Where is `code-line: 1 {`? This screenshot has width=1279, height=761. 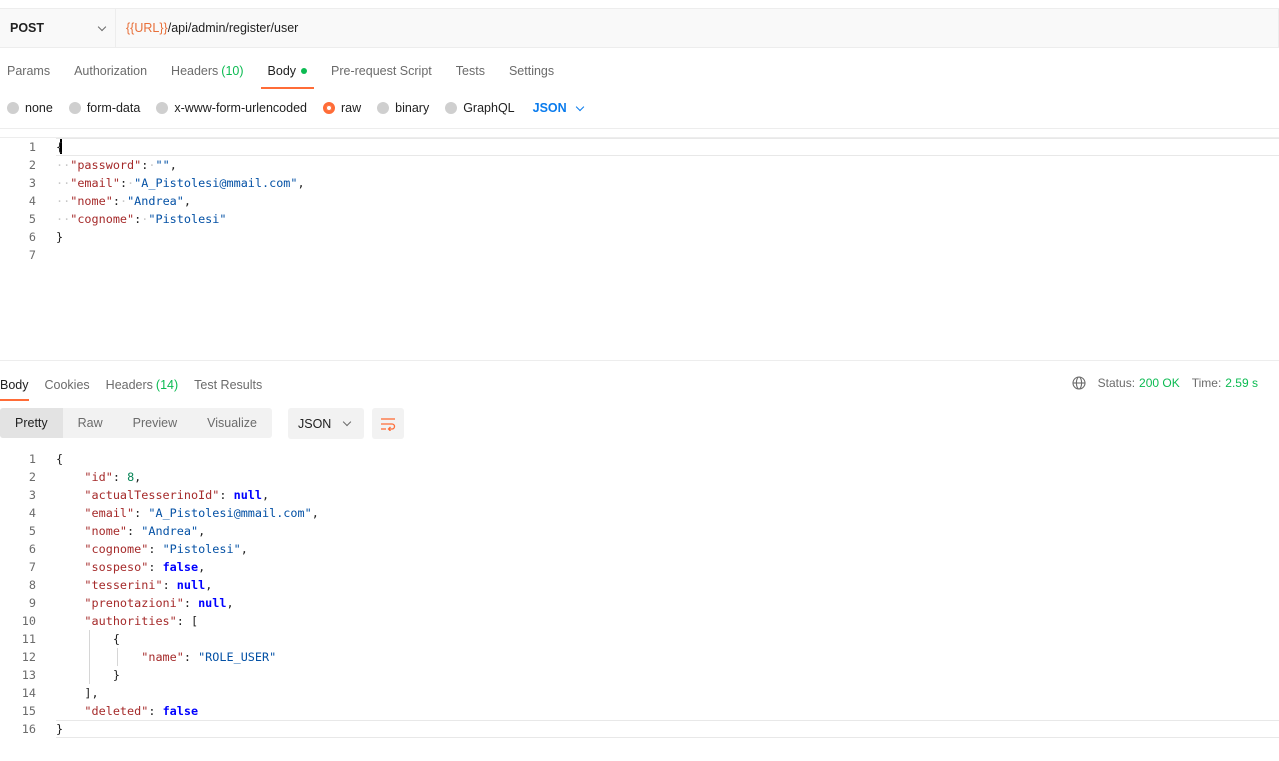
code-line: 1 { is located at coordinates (639, 147).